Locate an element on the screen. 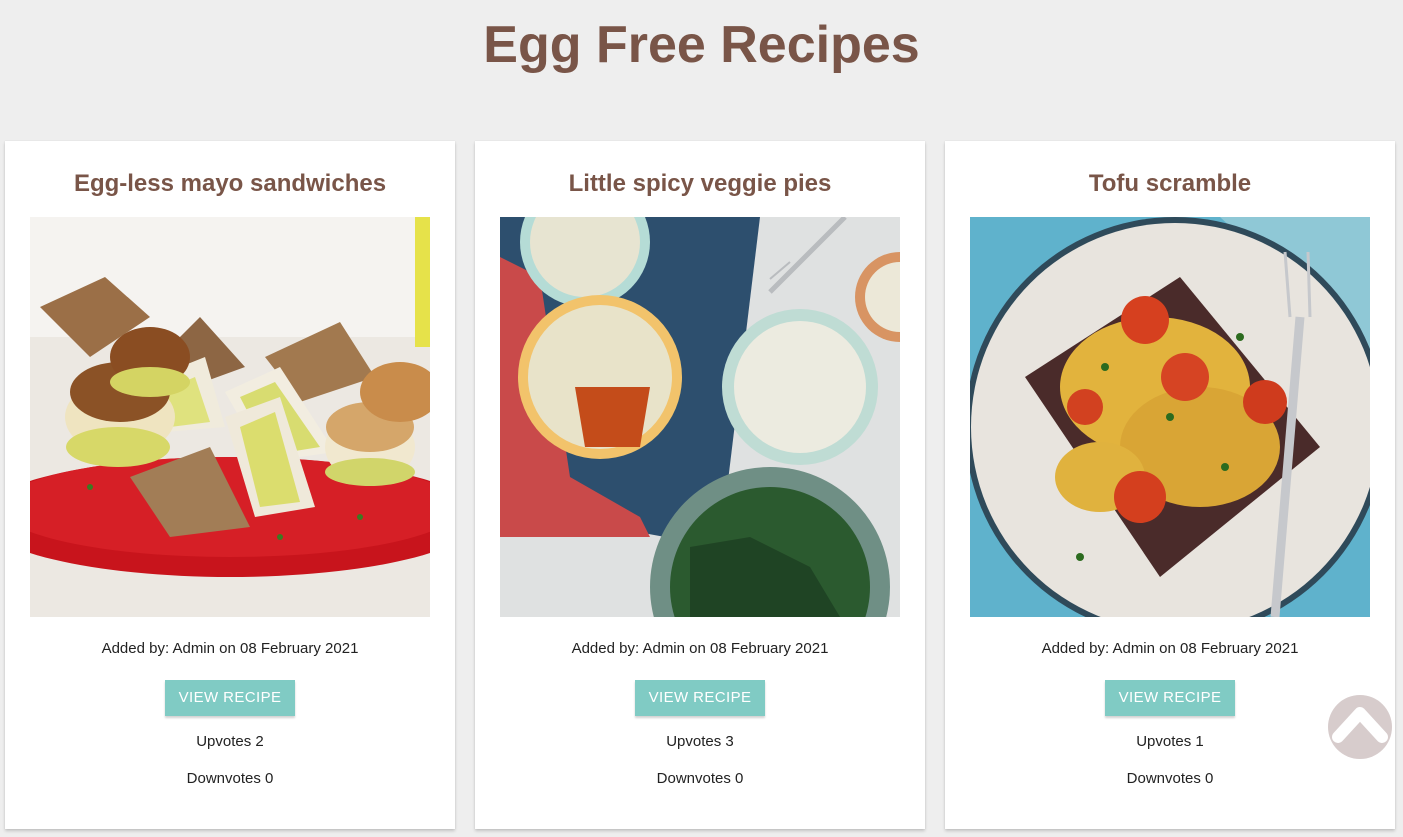 Image resolution: width=1403 pixels, height=837 pixels. recipe-title: Little spicy veggie pies is located at coordinates (700, 183).